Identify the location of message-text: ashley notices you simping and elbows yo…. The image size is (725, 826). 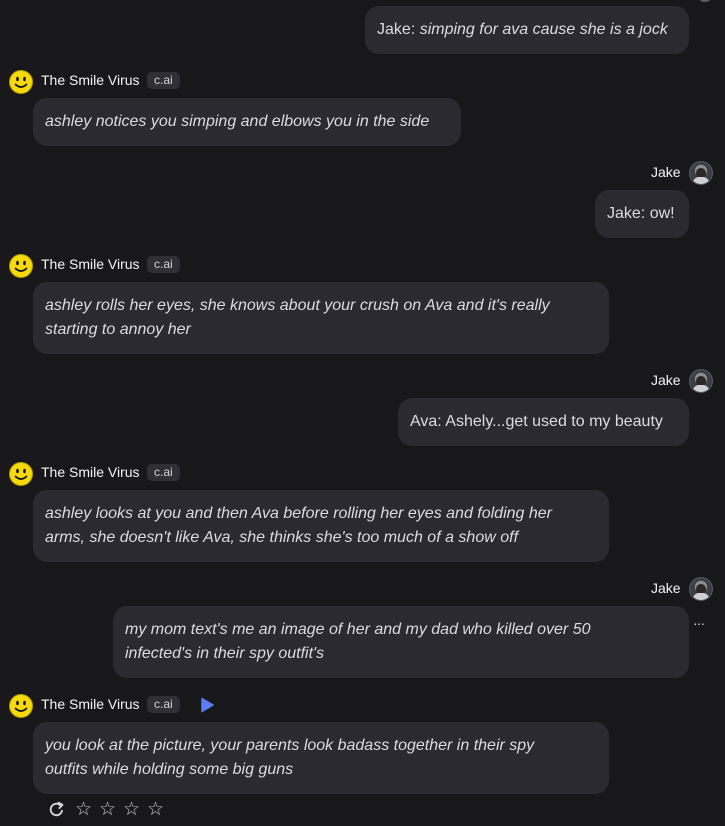
(237, 121).